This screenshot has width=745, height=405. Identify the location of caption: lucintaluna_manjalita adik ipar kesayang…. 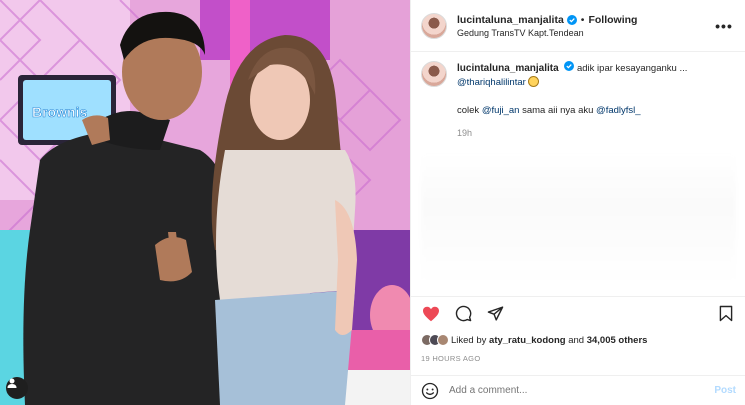
(578, 100).